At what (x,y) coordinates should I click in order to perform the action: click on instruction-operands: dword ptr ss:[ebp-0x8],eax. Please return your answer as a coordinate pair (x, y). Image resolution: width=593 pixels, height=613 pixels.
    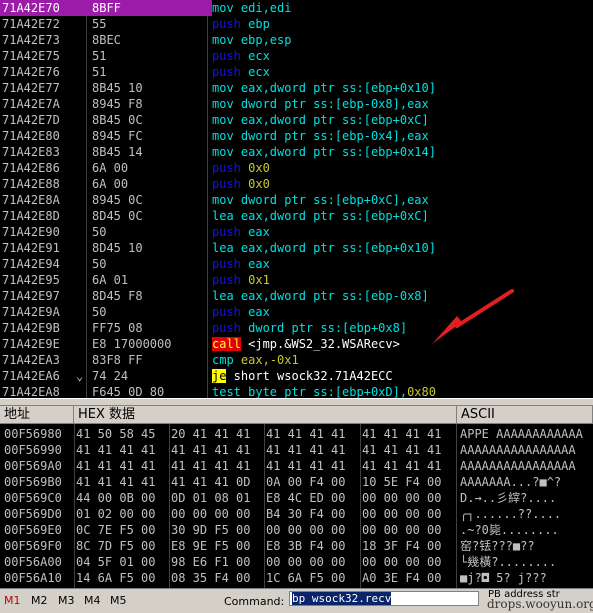
    Looking at the image, I should click on (331, 104).